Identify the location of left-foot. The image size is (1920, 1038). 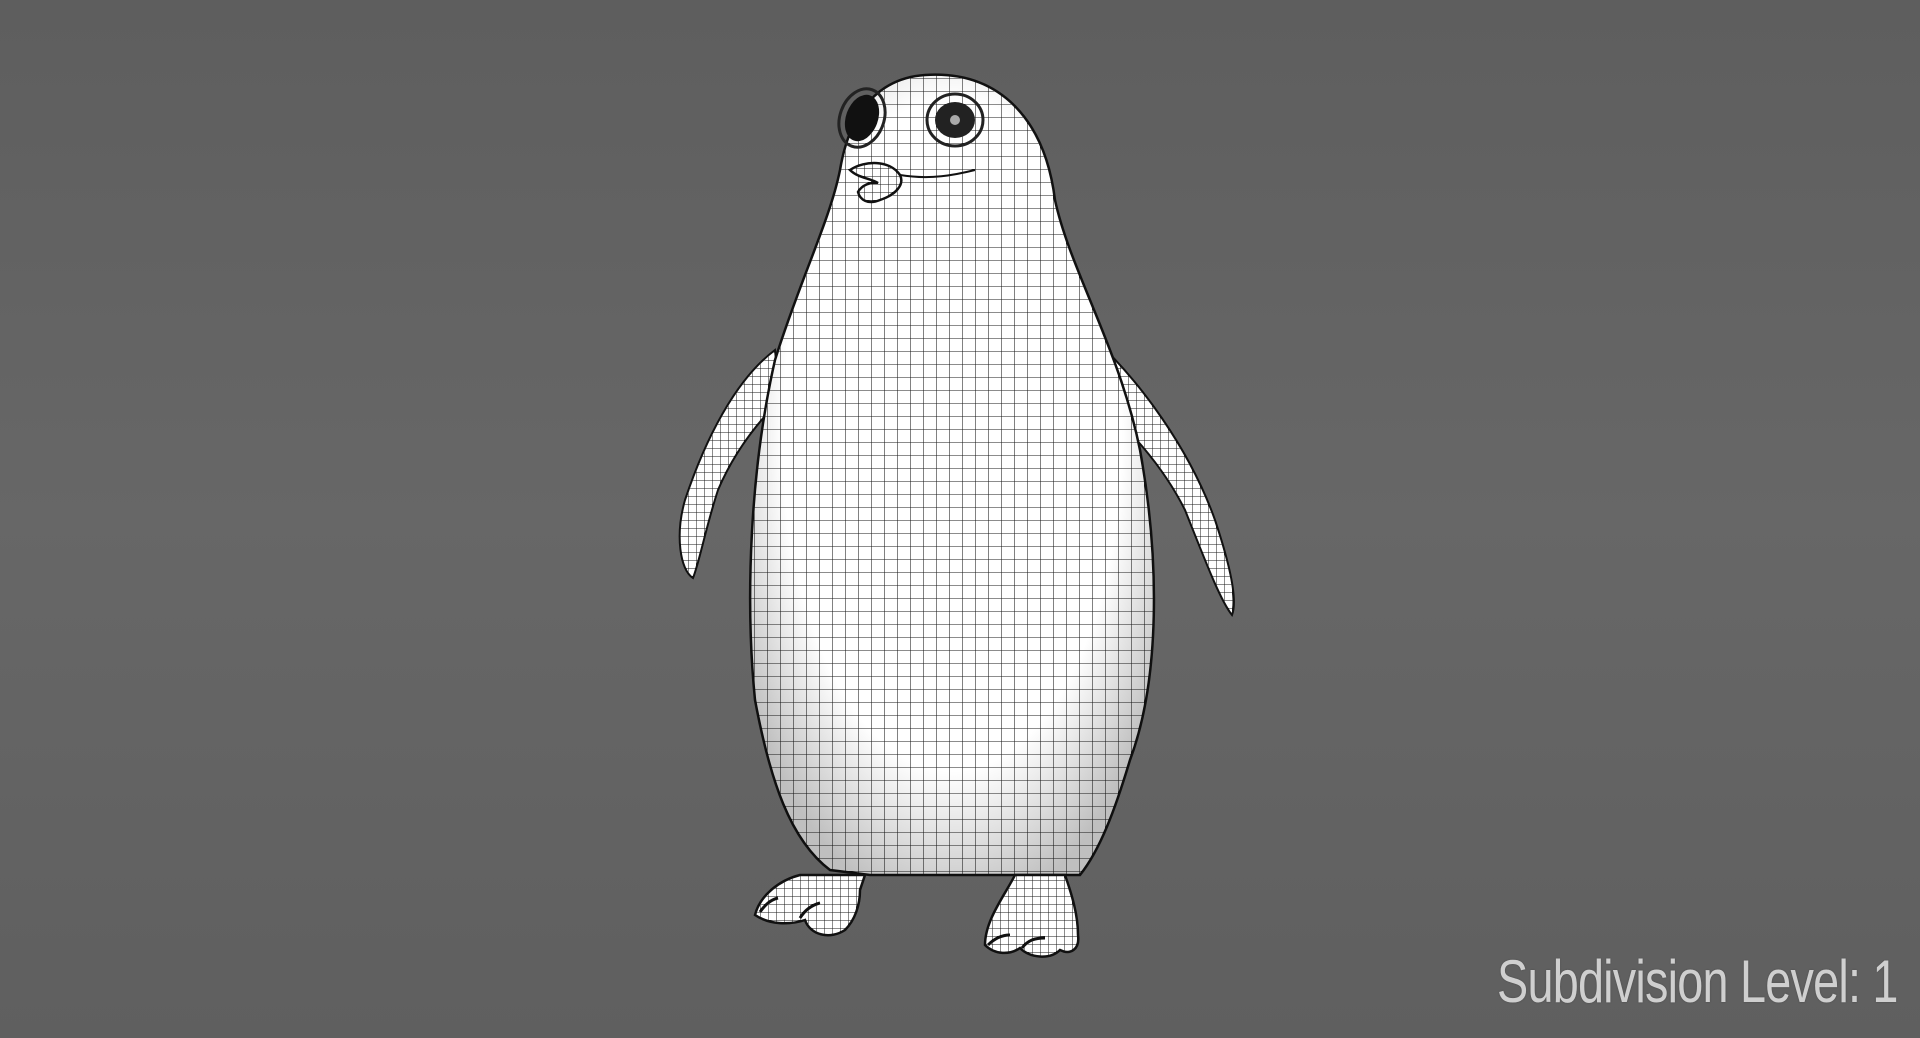
(810, 905).